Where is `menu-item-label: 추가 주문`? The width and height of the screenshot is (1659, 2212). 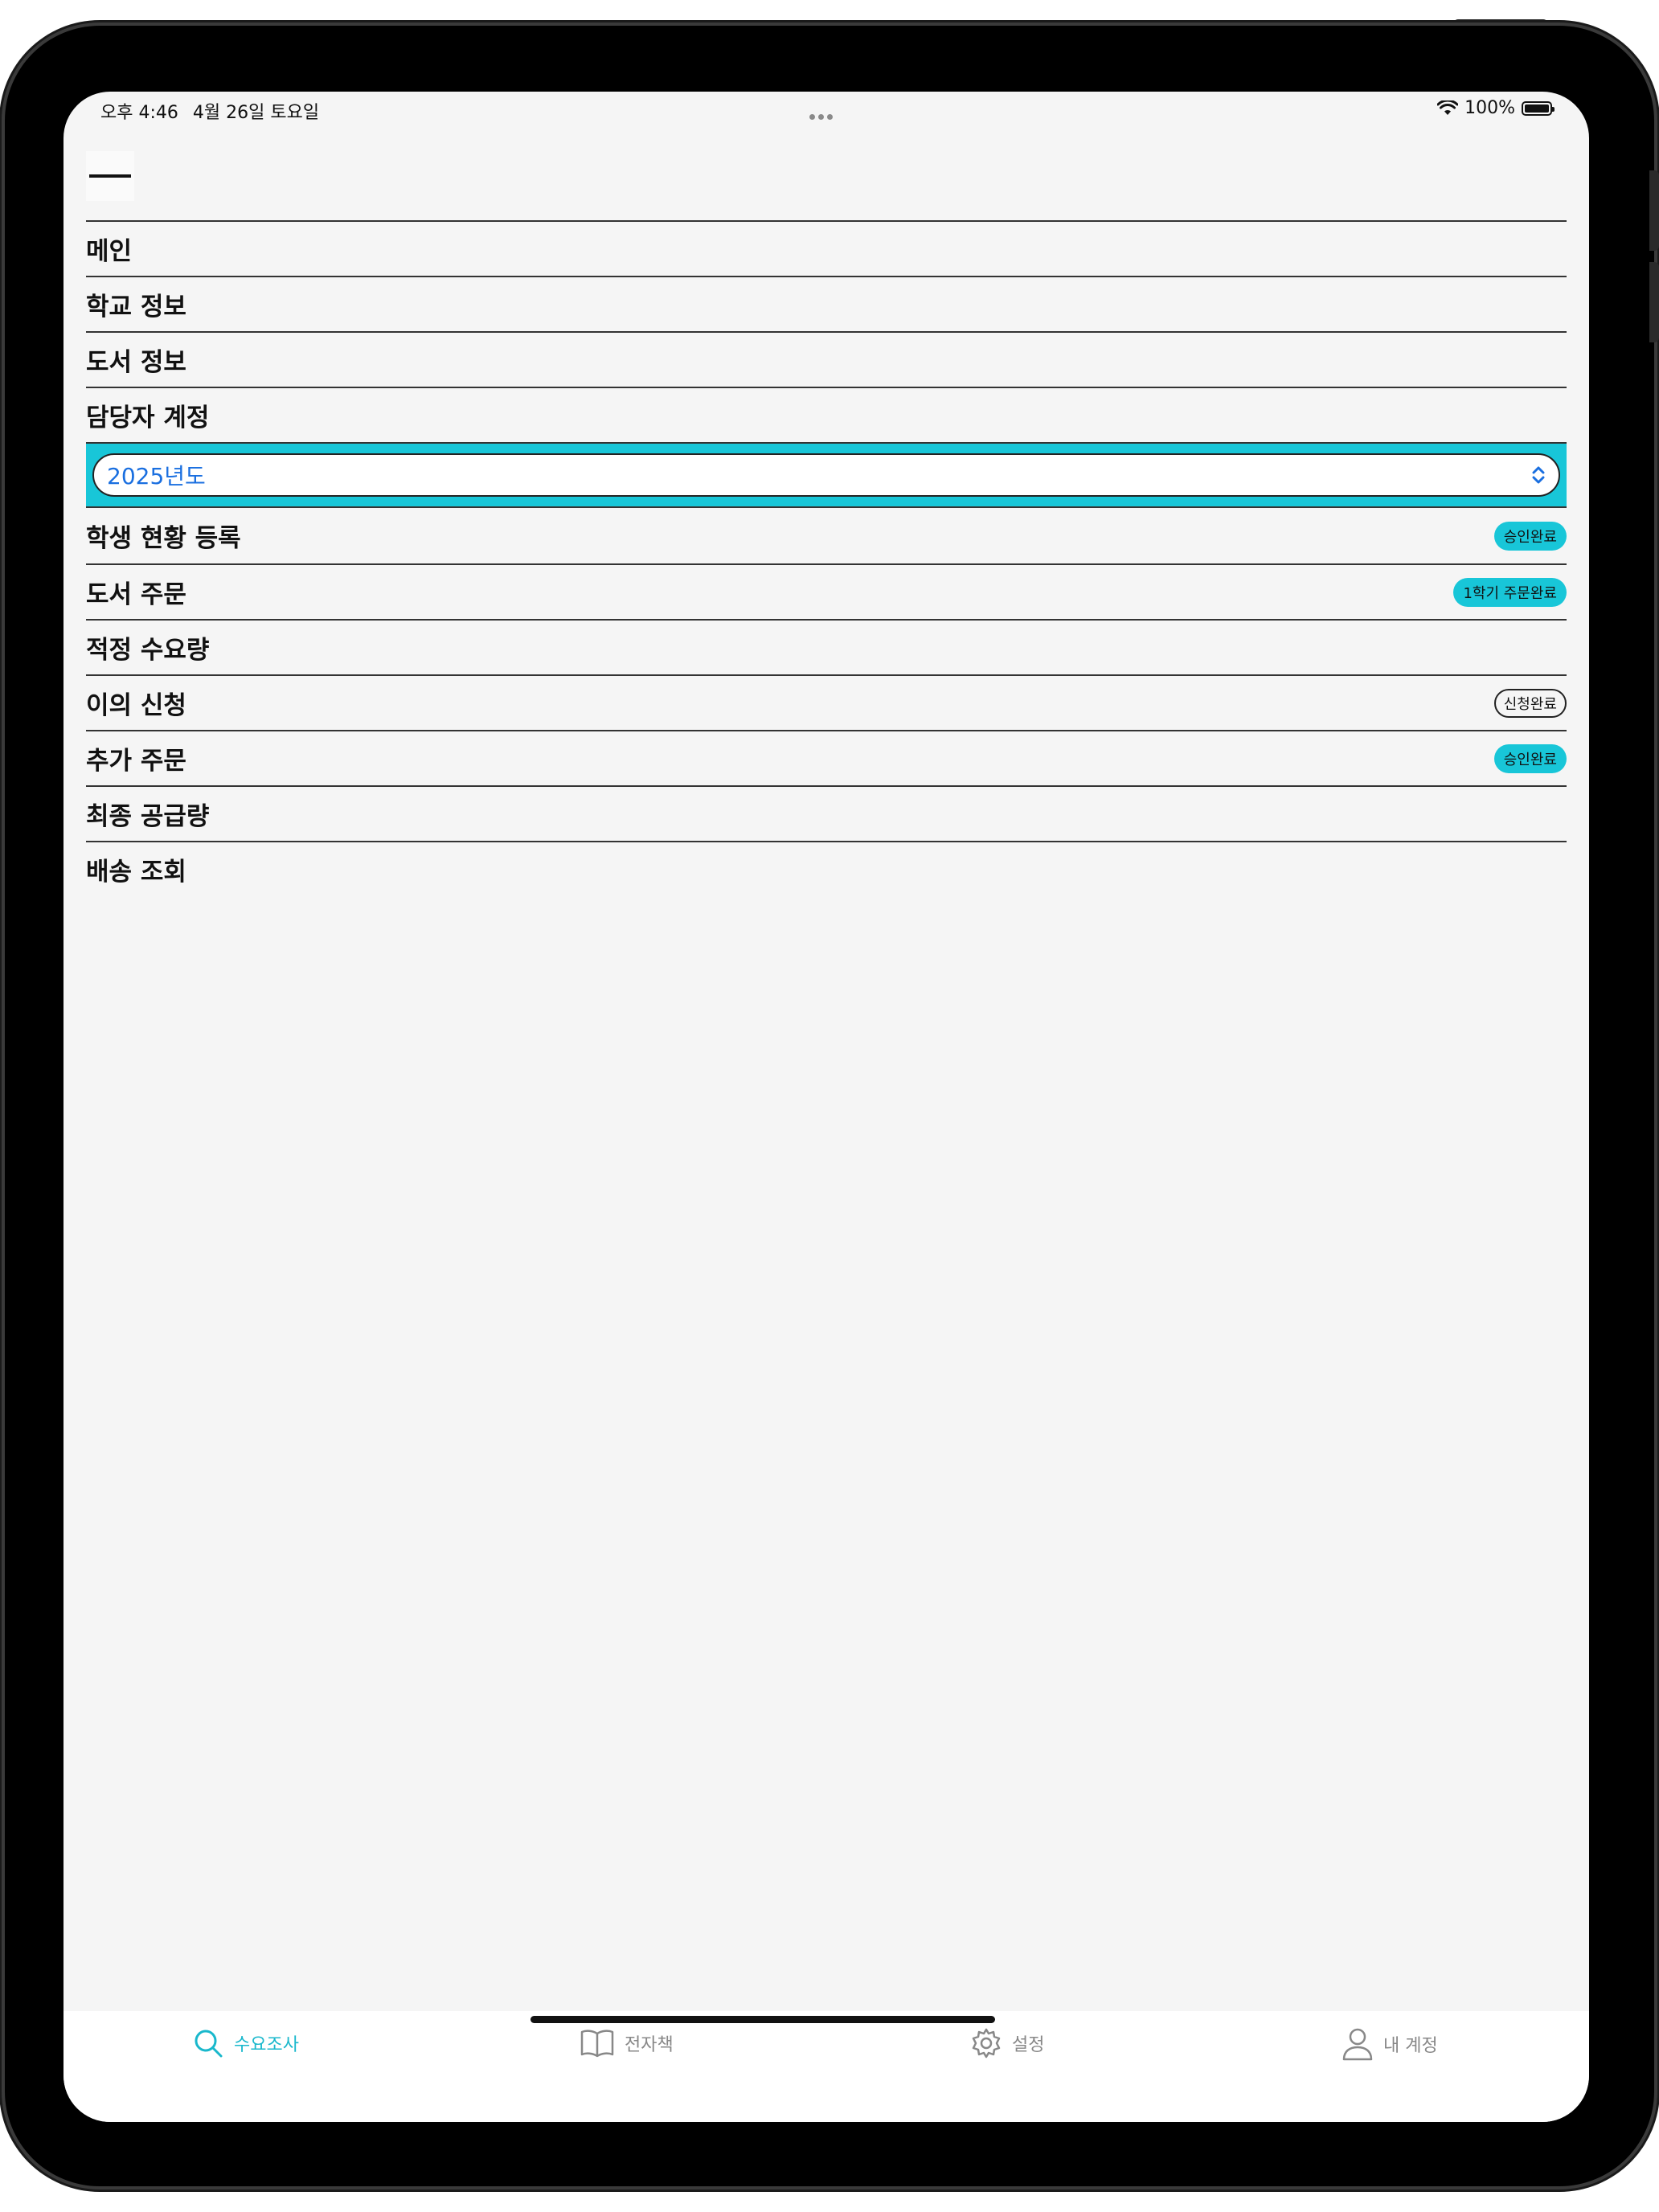 menu-item-label: 추가 주문 is located at coordinates (136, 761).